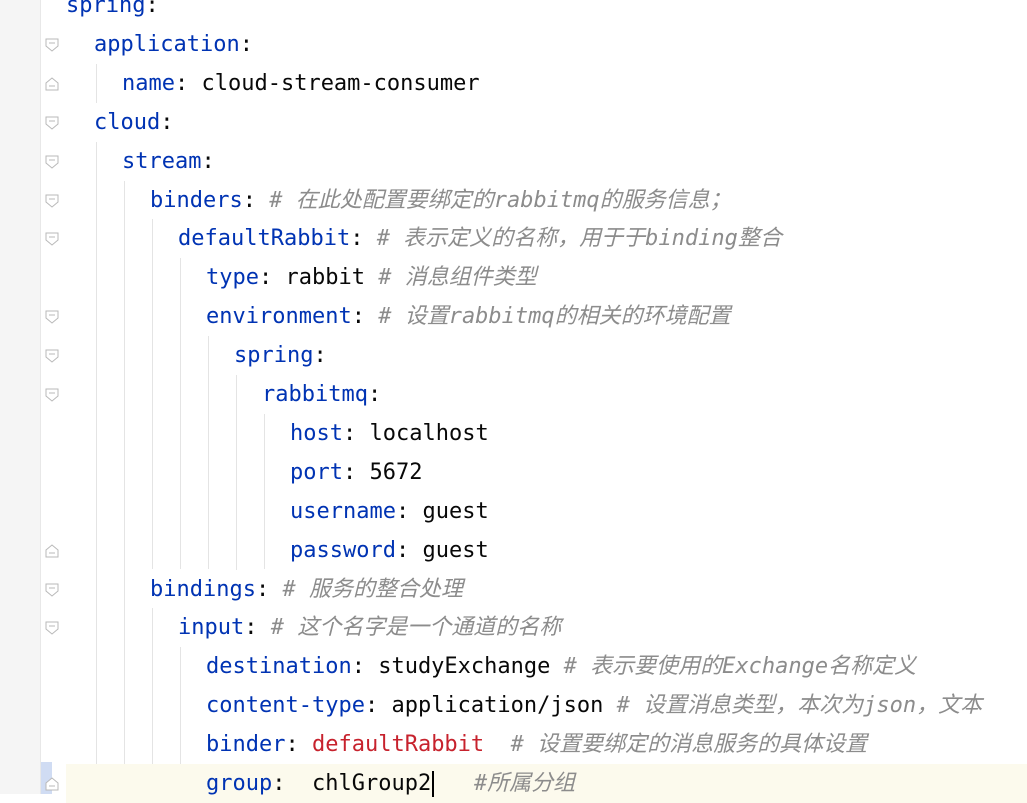 This screenshot has width=1027, height=803. I want to click on code-line: cloud:, so click(546, 122).